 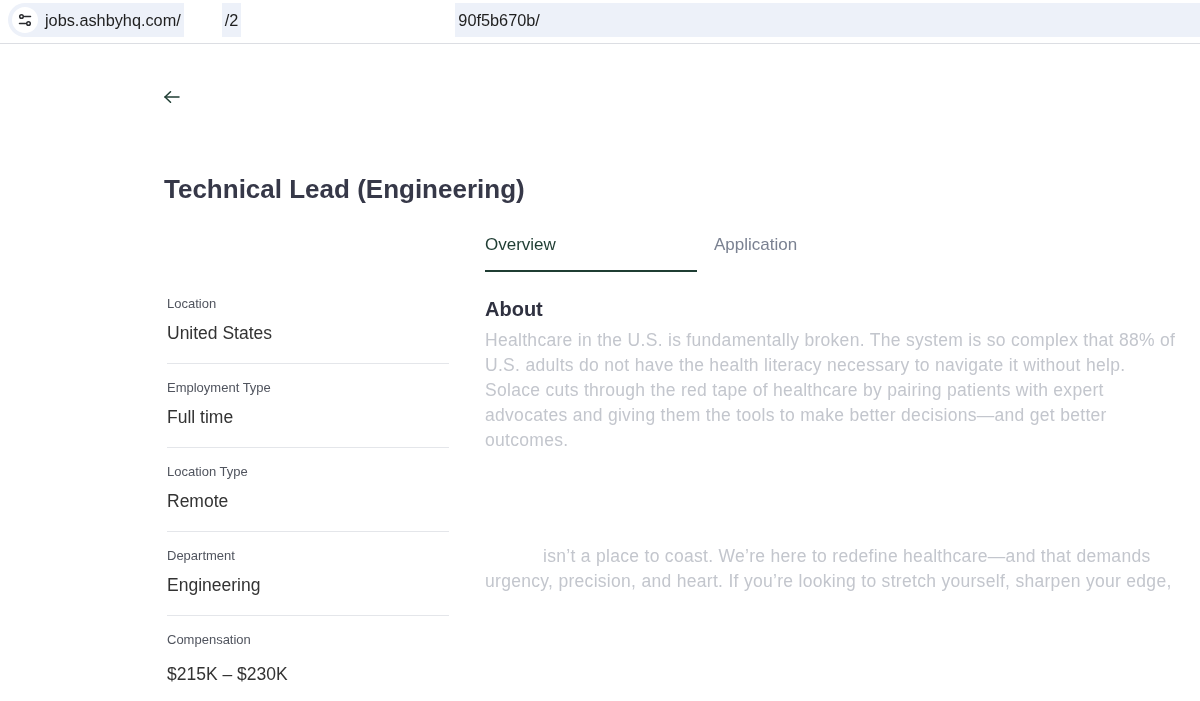 I want to click on back-button, so click(x=172, y=97).